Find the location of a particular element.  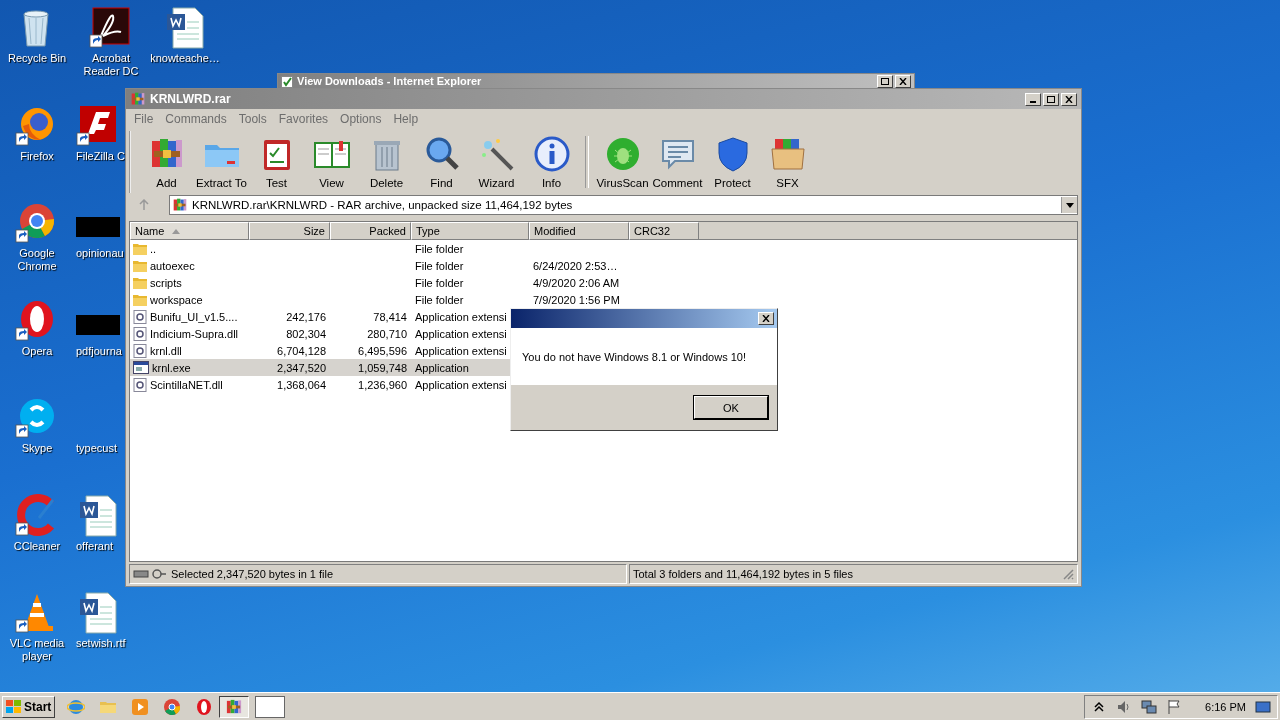

toolbar-button: Delete is located at coordinates (386, 162).